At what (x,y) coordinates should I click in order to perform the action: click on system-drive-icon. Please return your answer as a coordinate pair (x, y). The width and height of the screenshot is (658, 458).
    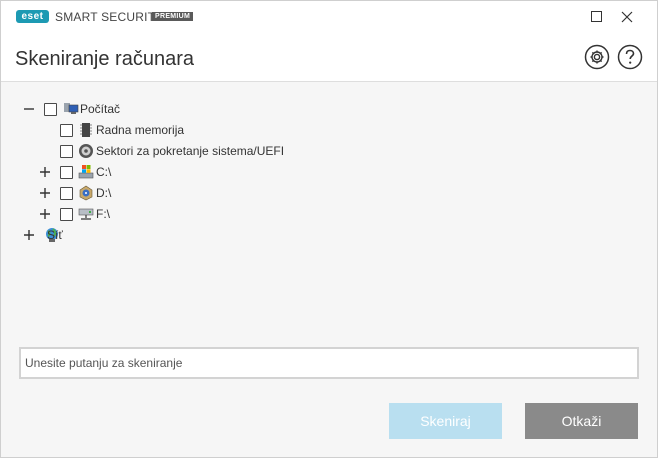
    Looking at the image, I should click on (86, 172).